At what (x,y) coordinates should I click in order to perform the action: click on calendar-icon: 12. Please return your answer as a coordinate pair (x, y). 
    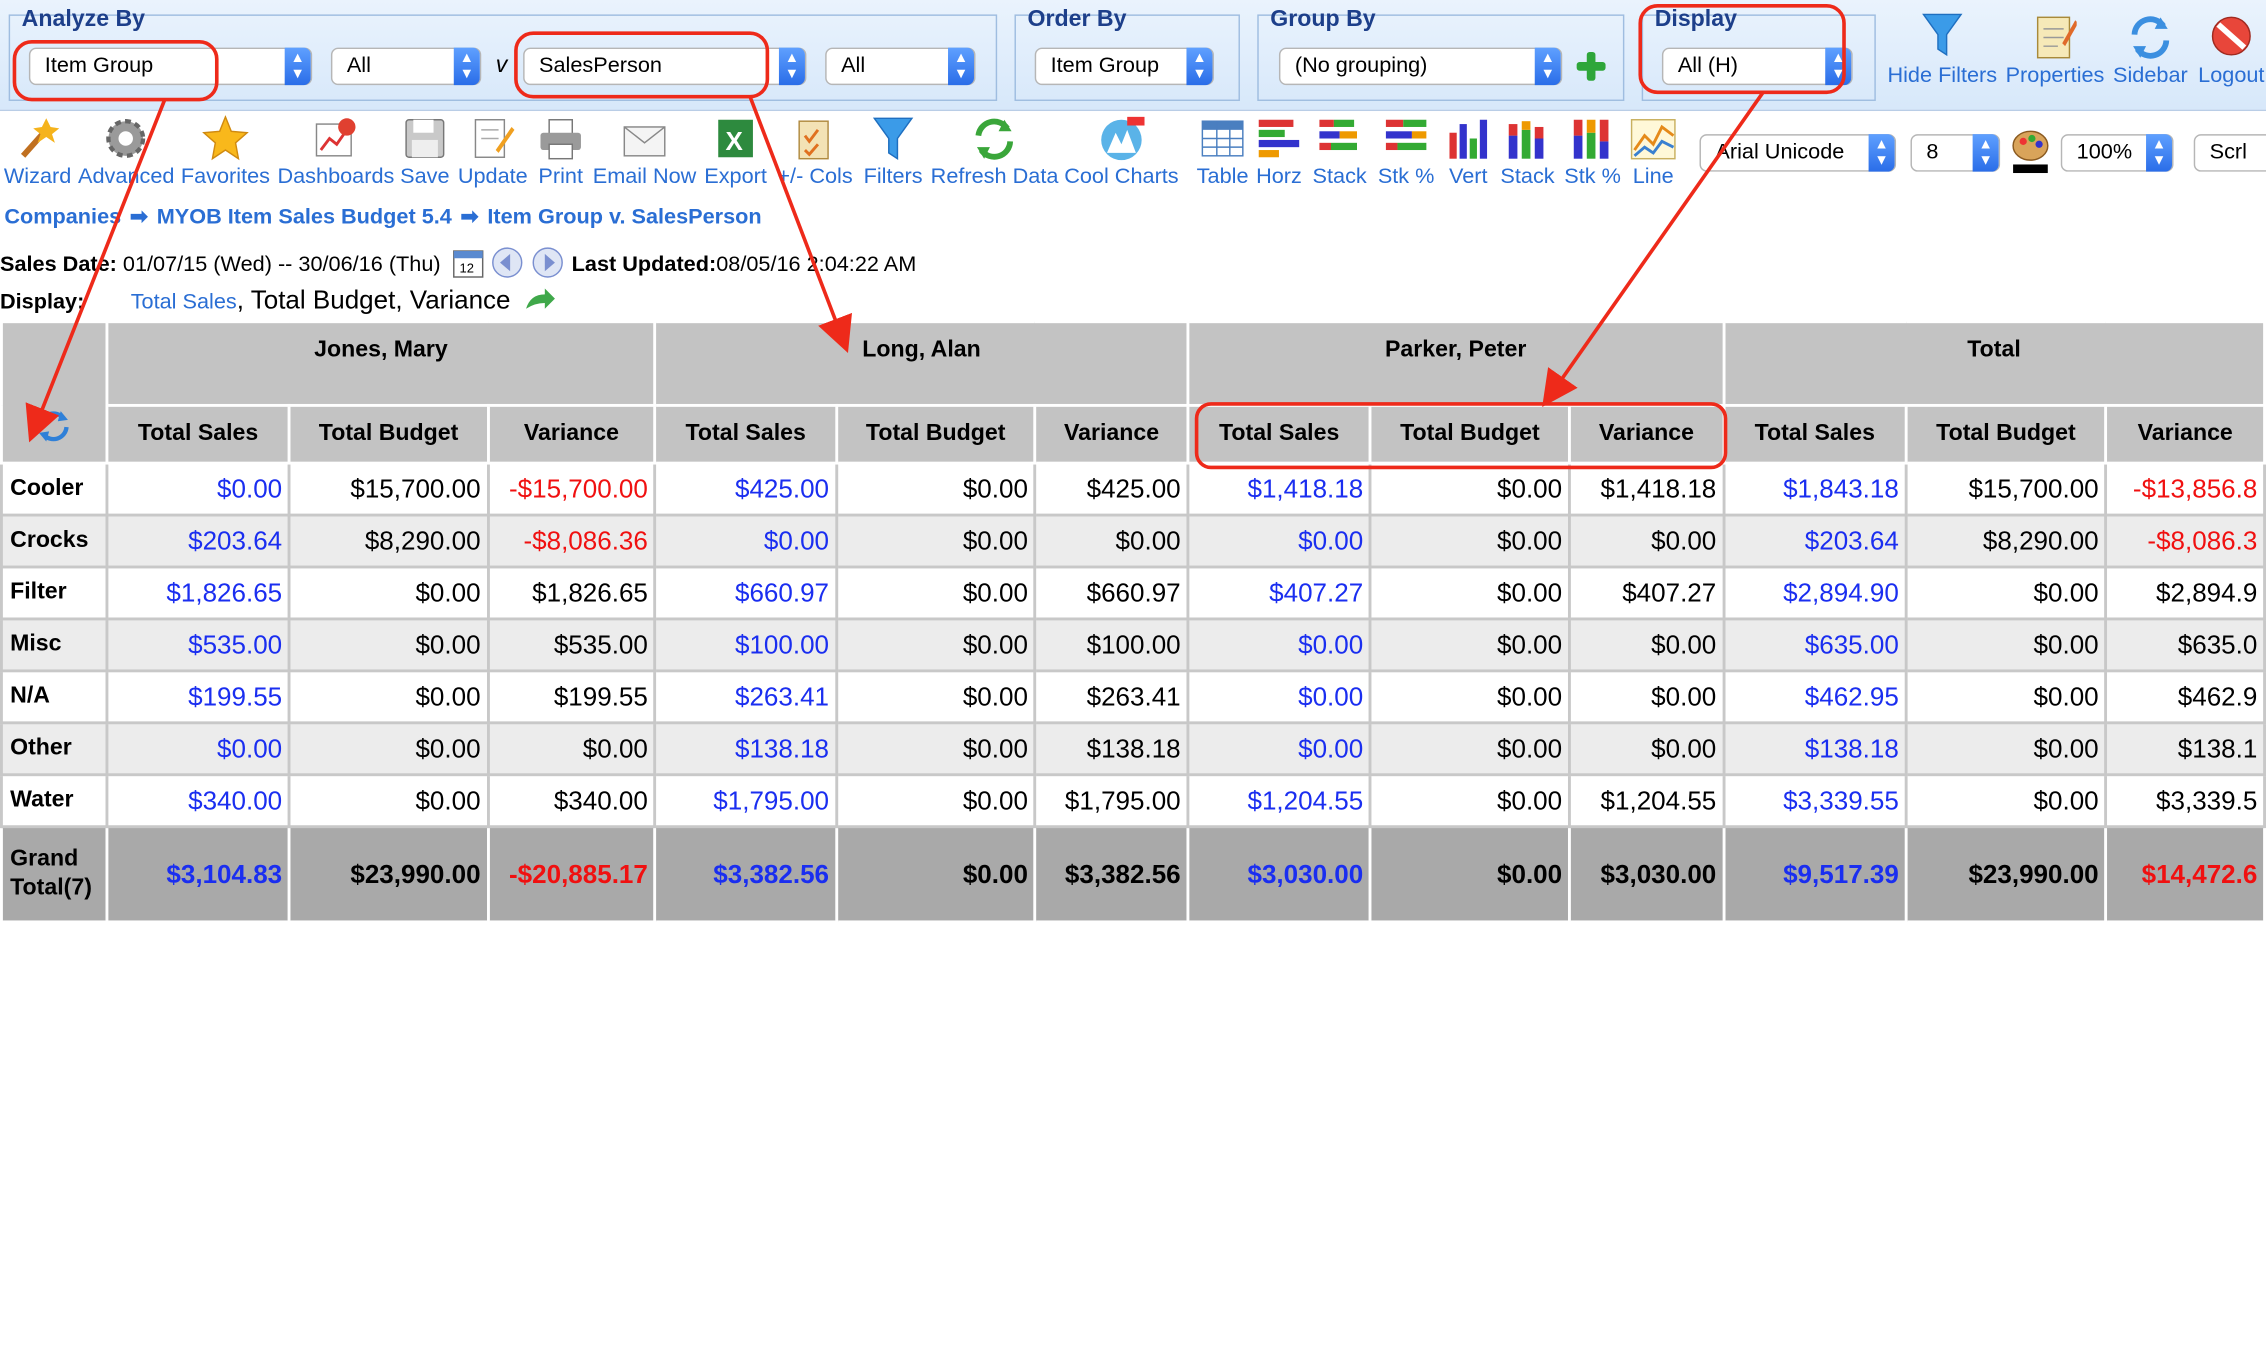
    Looking at the image, I should click on (468, 266).